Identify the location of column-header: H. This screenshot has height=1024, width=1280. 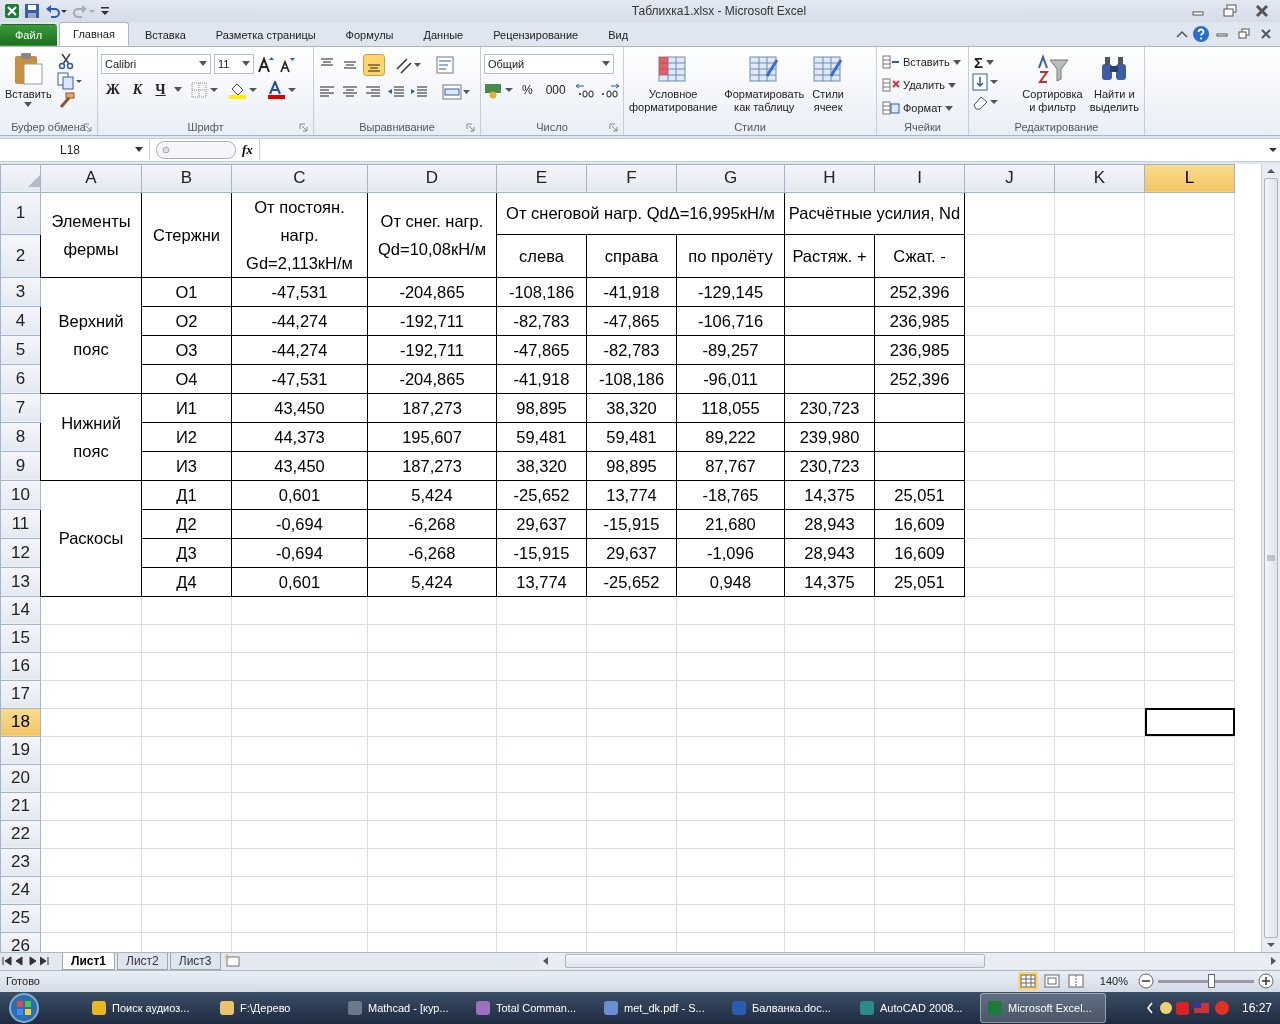
(829, 178).